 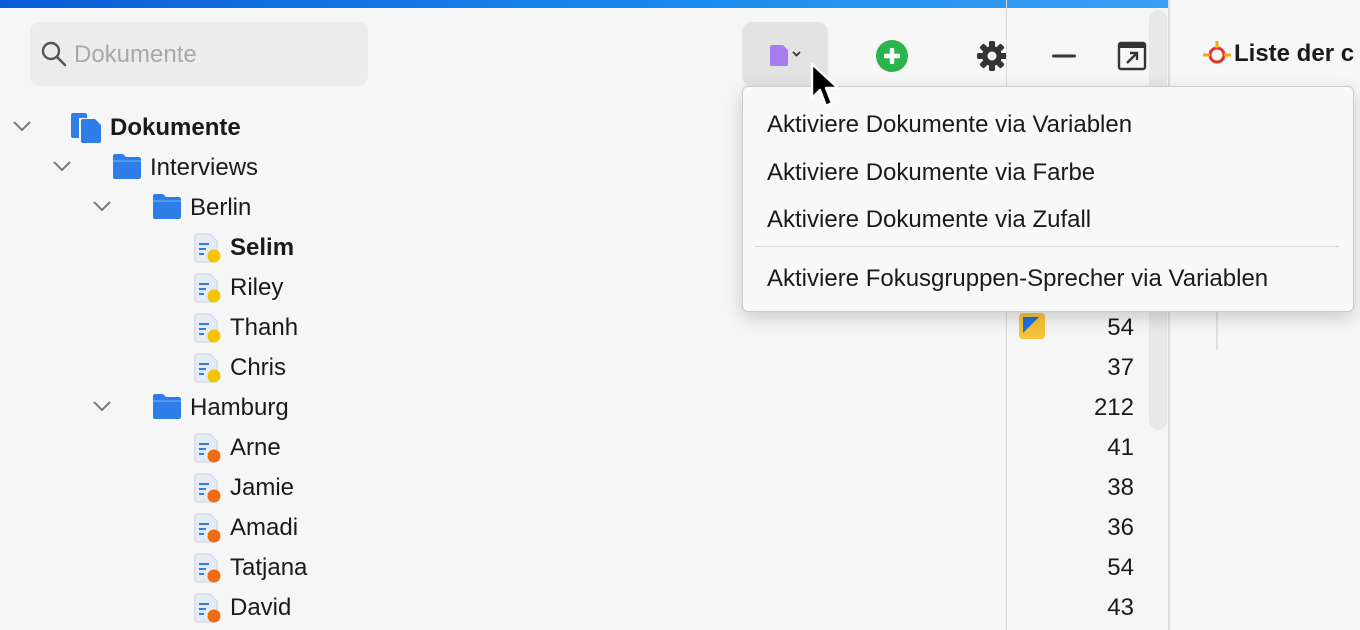 I want to click on search-input, so click(x=214, y=55).